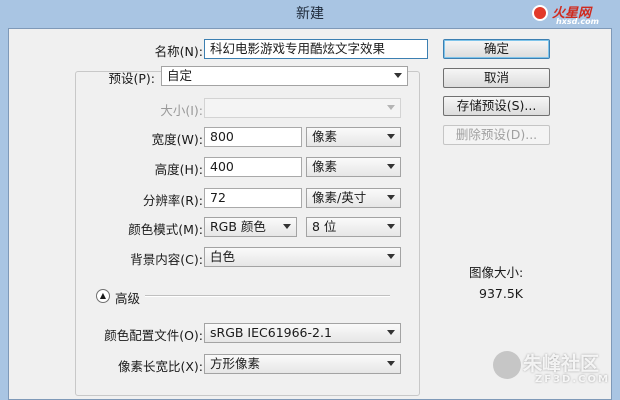 This screenshot has width=620, height=400. What do you see at coordinates (507, 365) in the screenshot?
I see `zf3d-logo-icon` at bounding box center [507, 365].